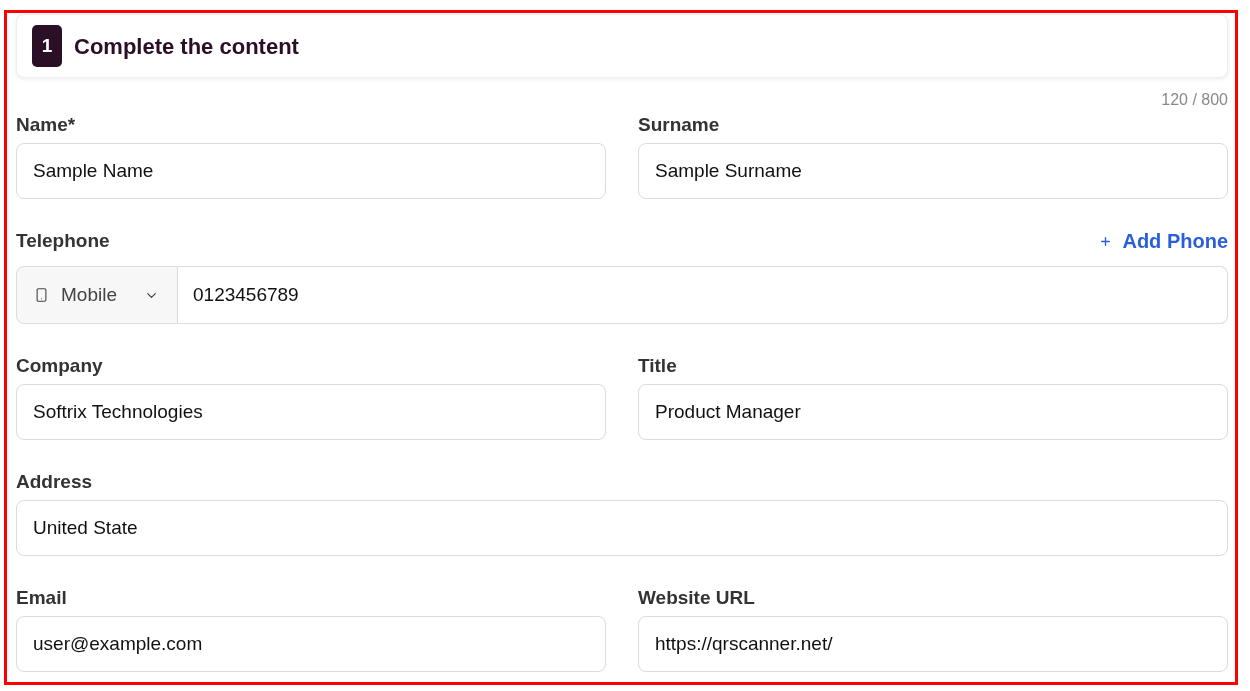 This screenshot has height=691, width=1250. I want to click on character-counter: 120 / 800, so click(1194, 100).